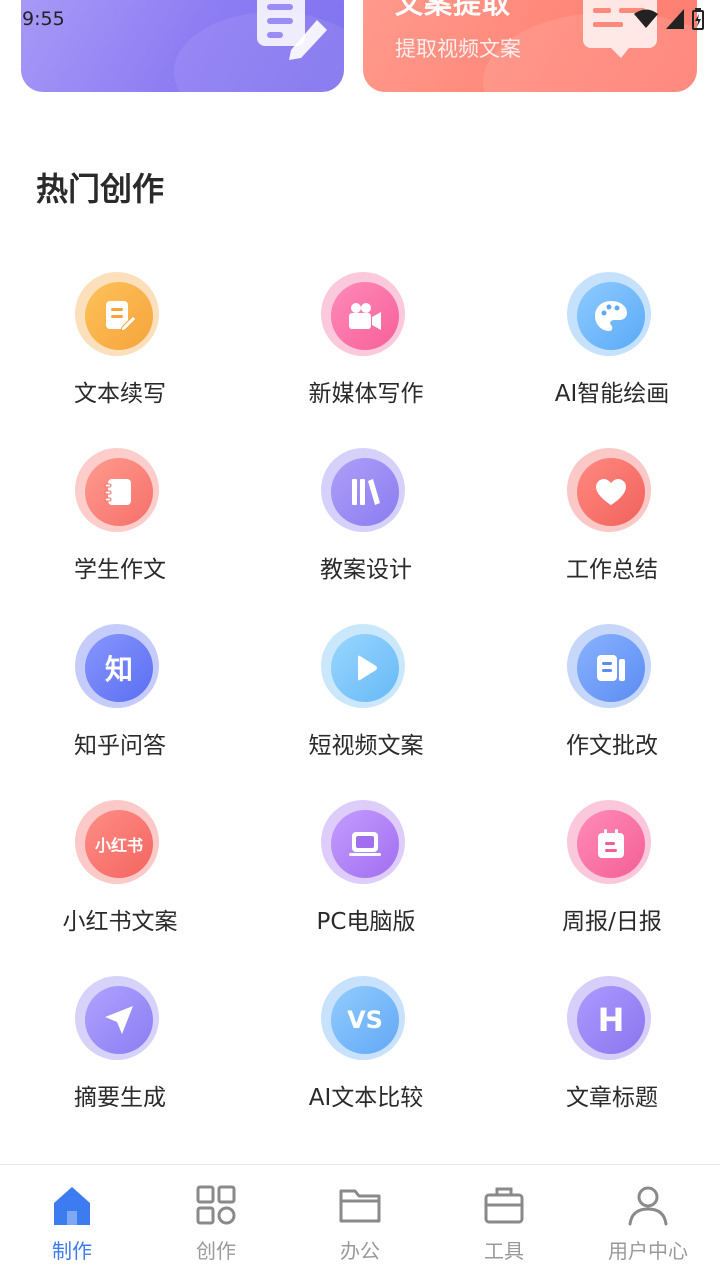  Describe the element at coordinates (43, 19) in the screenshot. I see `status-time: 9:55` at that location.